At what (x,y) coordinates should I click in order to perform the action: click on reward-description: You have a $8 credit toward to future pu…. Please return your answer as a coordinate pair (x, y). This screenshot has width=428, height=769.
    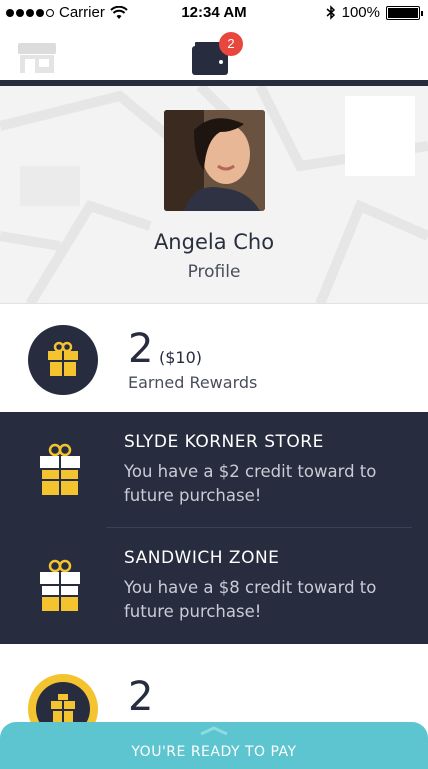
    Looking at the image, I should click on (250, 599).